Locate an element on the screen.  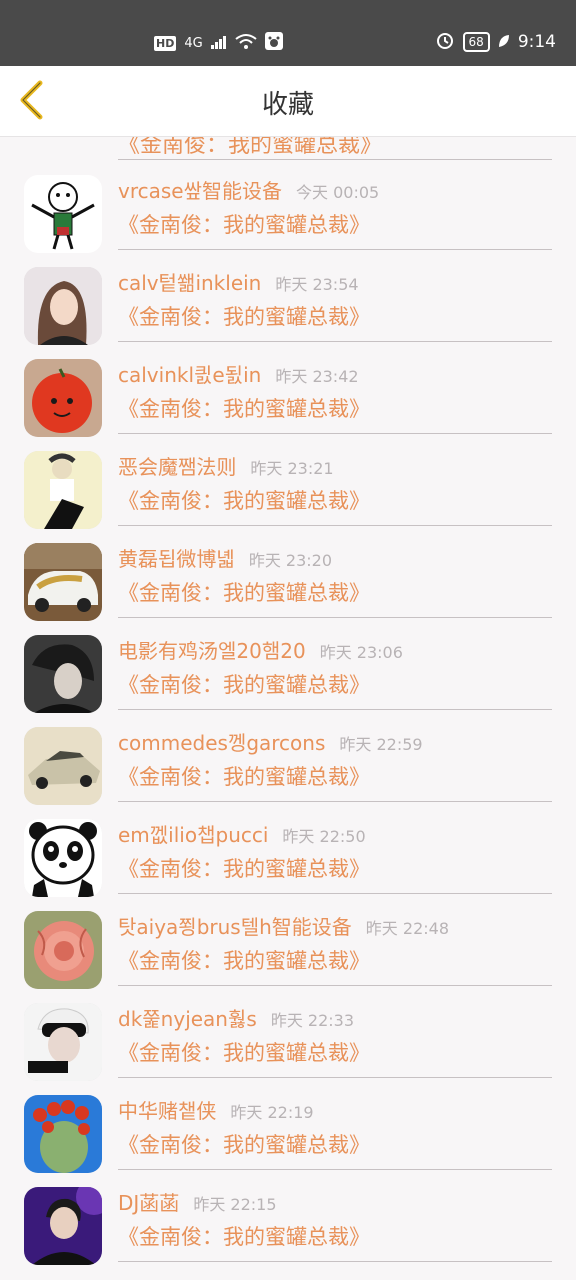
user-name: calvinkl킔e됤in 昨天 23:42 is located at coordinates (238, 375).